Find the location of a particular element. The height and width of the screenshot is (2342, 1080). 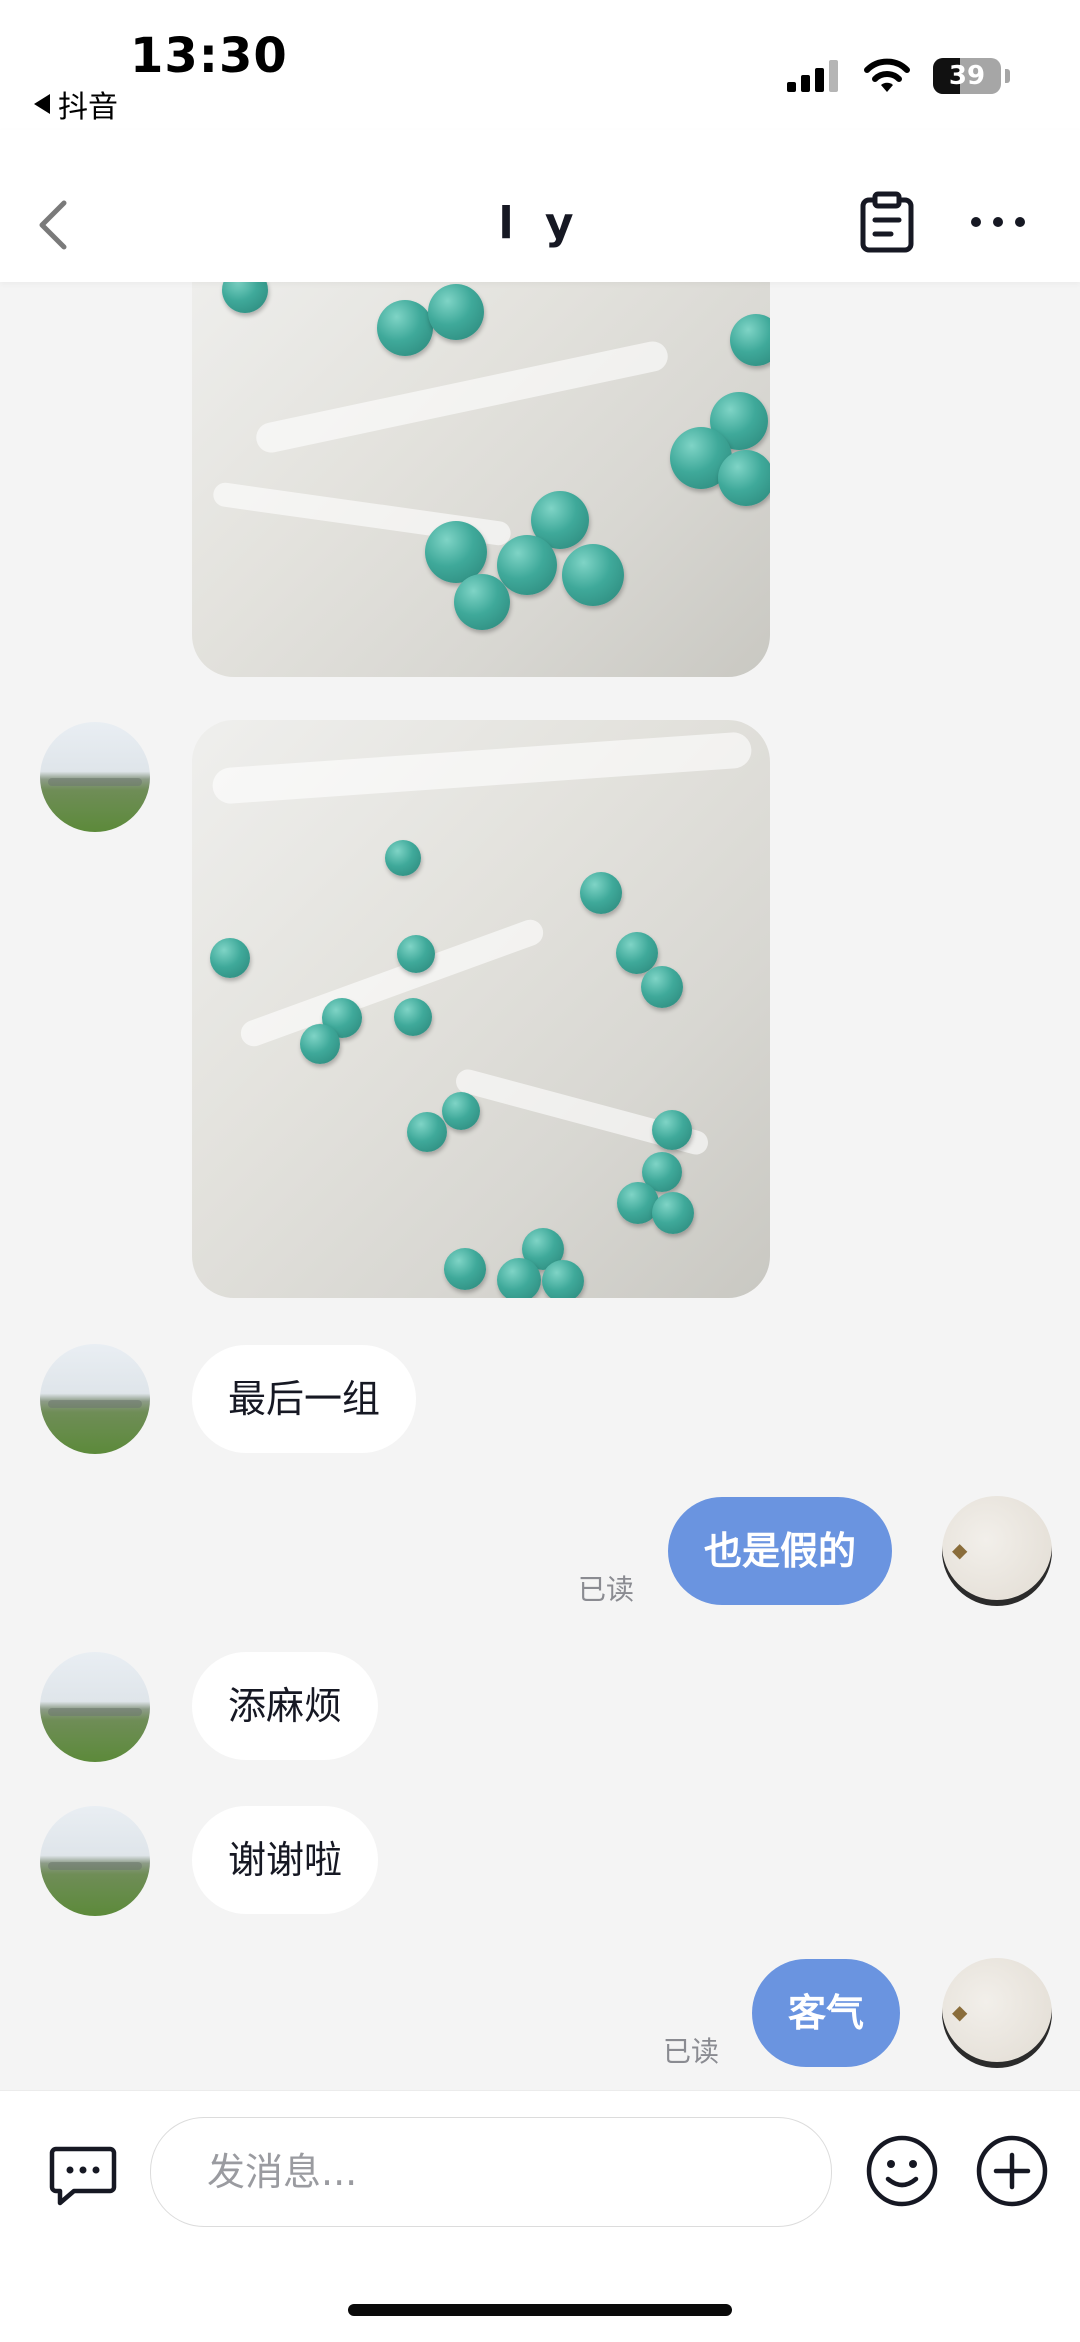

message-bubble-sent: 客气 is located at coordinates (826, 2013).